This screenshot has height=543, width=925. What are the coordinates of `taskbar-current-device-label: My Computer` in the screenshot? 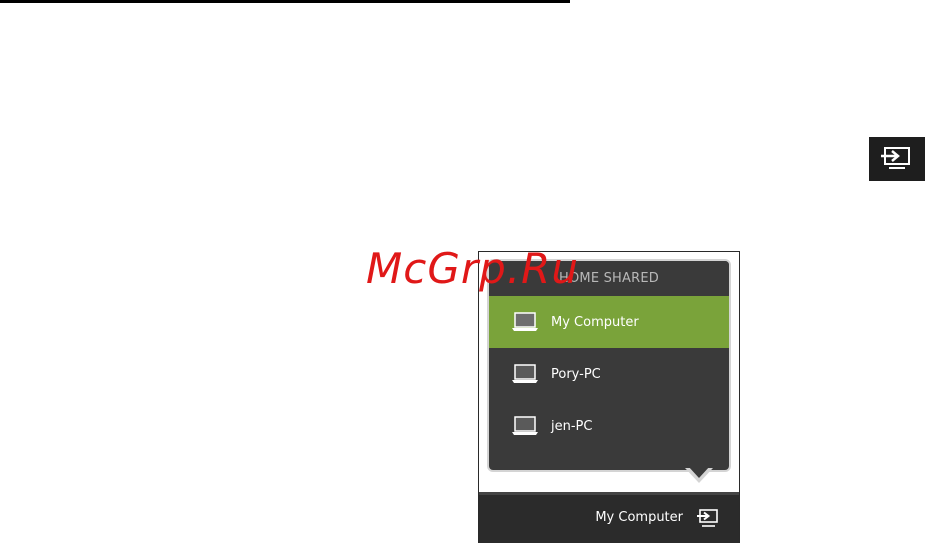 It's located at (639, 517).